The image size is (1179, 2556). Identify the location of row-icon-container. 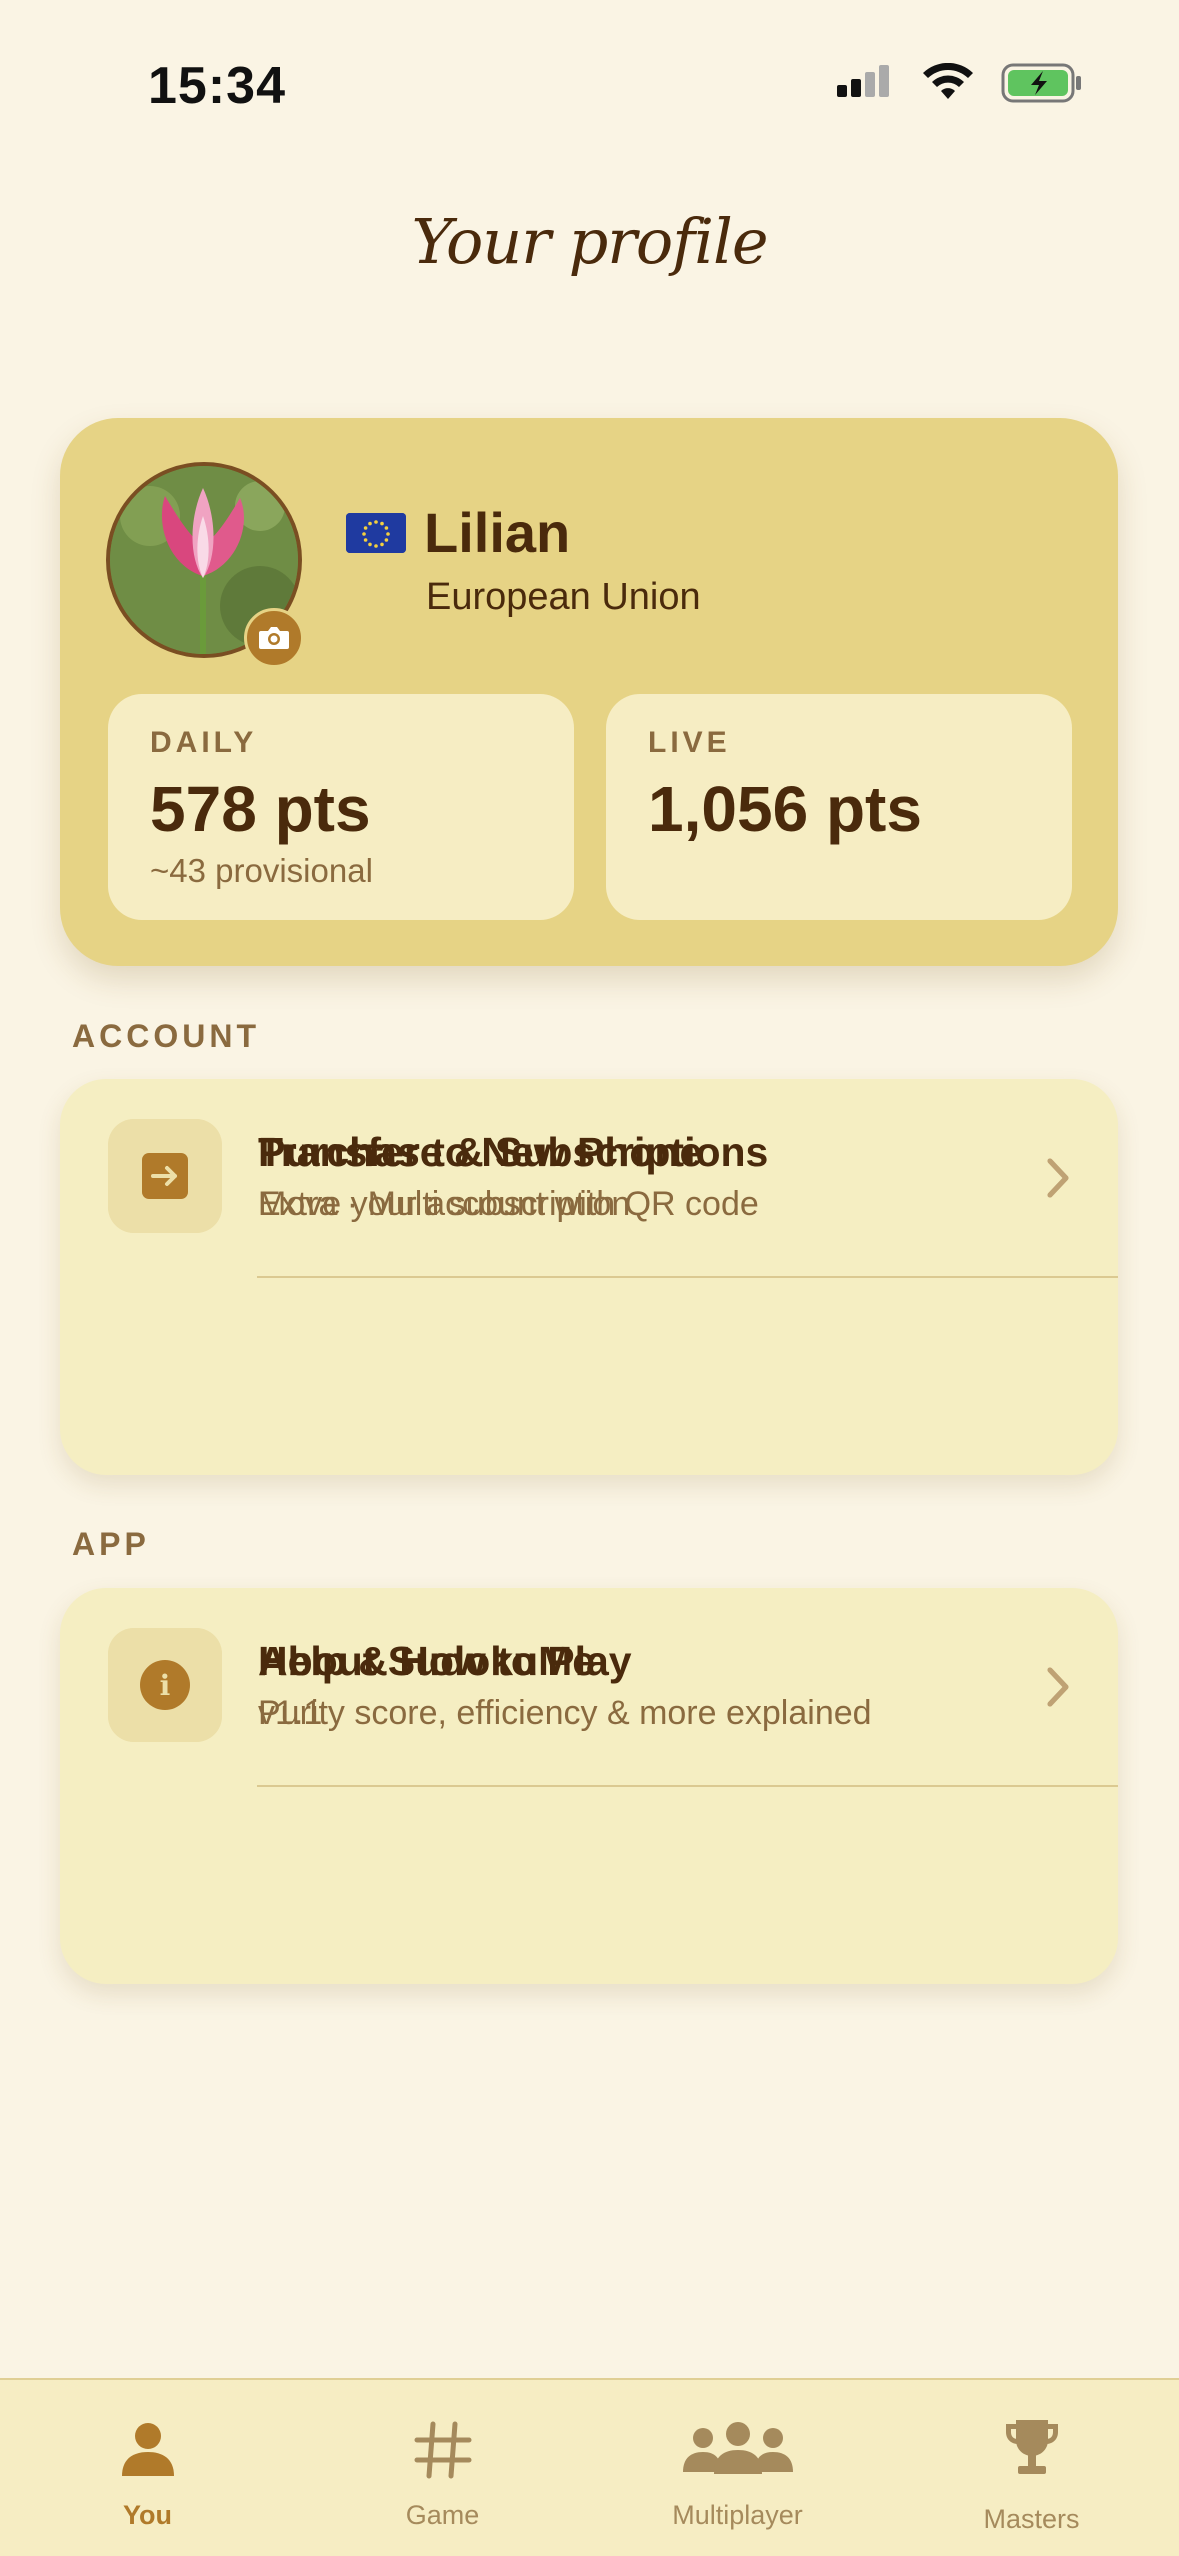
(165, 1176).